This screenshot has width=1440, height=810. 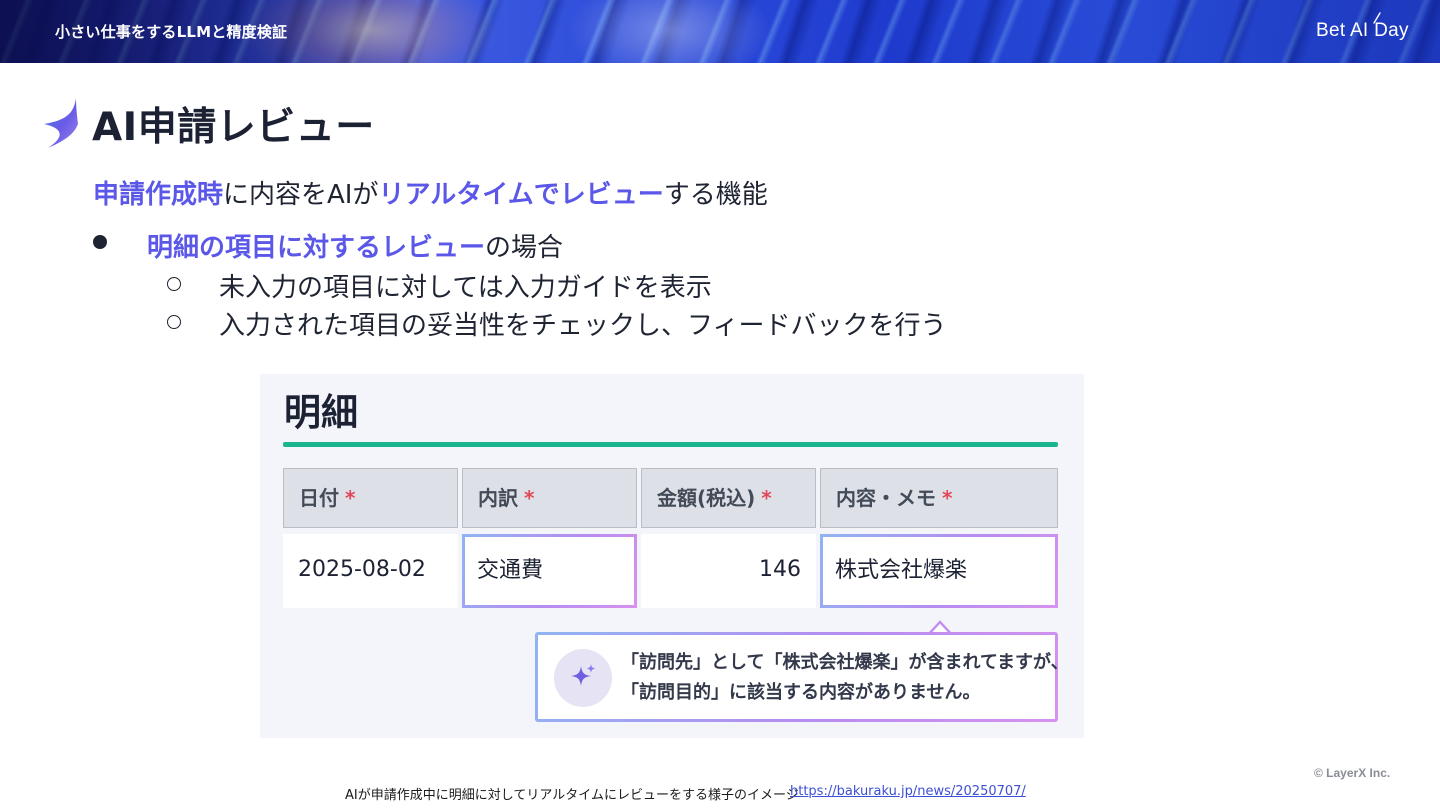 What do you see at coordinates (939, 571) in the screenshot?
I see `memo-field: 株式会社爆楽` at bounding box center [939, 571].